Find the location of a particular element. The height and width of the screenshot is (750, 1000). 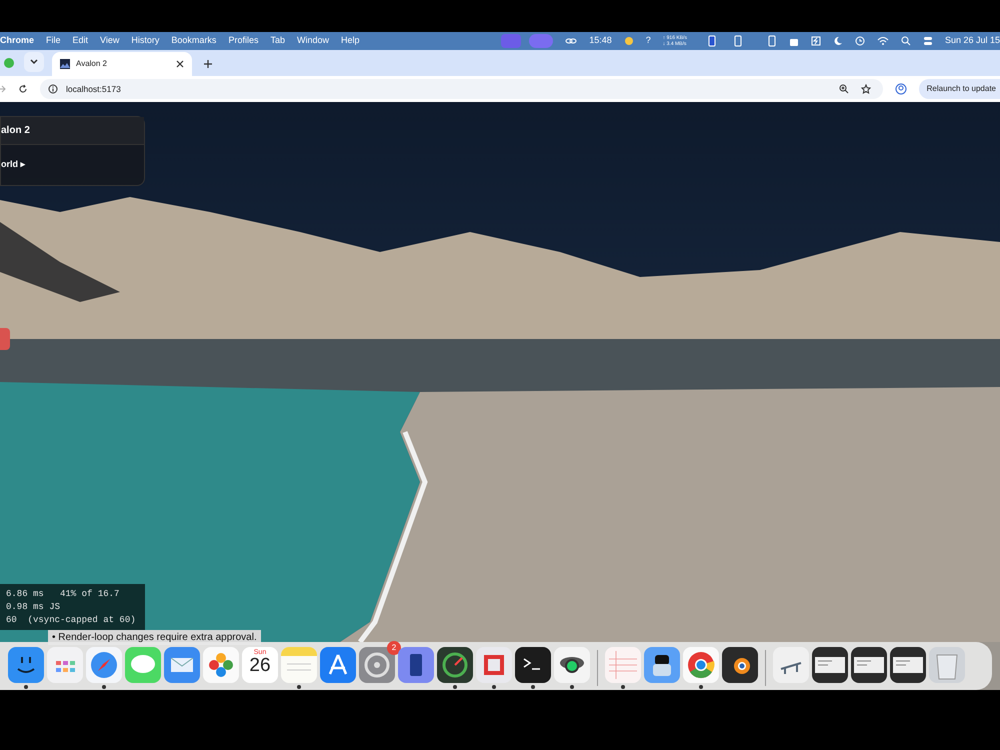

moon-icon is located at coordinates (837, 41).